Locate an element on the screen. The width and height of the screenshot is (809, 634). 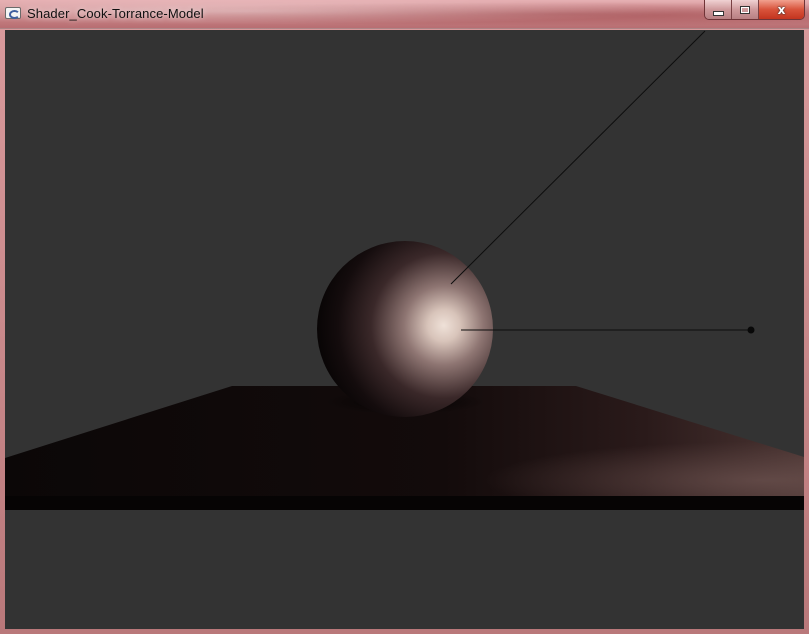
window-title: Shader_Cook-Torrance-Model is located at coordinates (115, 13).